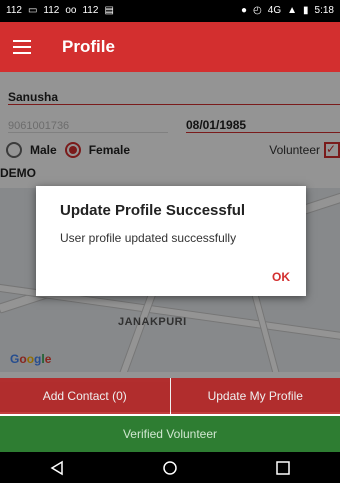 Image resolution: width=340 pixels, height=483 pixels. What do you see at coordinates (153, 210) in the screenshot?
I see `dialog-title: Update Profile Successful` at bounding box center [153, 210].